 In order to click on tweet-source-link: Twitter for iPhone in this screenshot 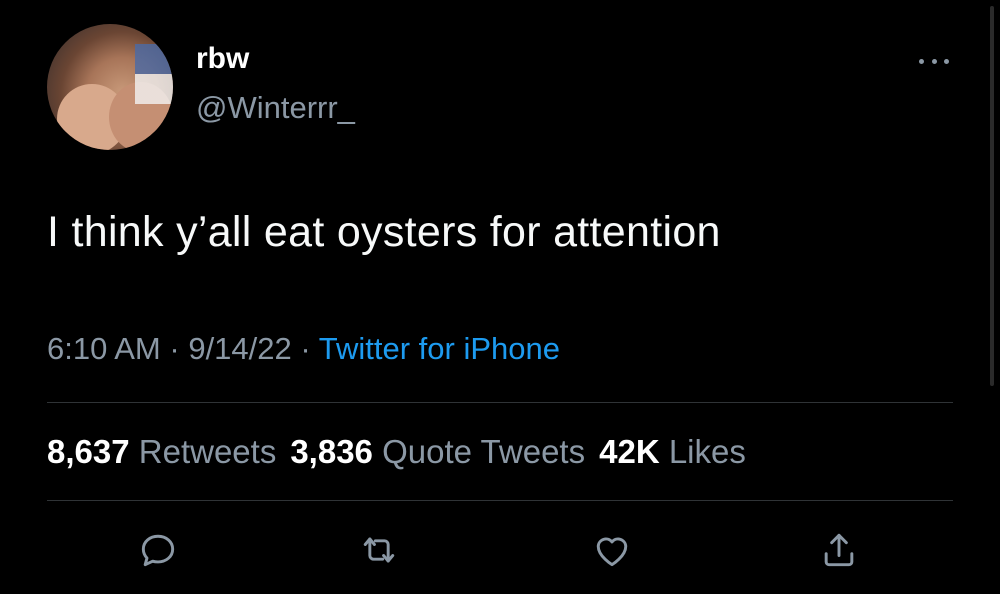, I will do `click(439, 348)`.